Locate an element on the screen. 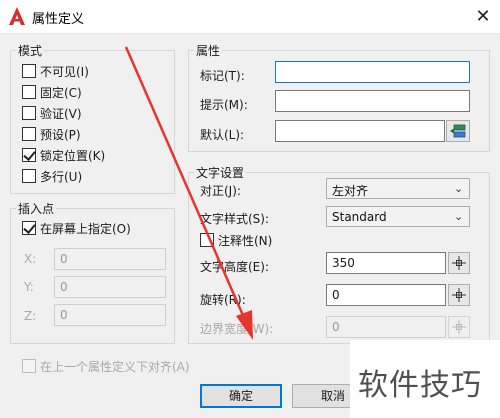  watermark-text: 软件技巧 is located at coordinates (420, 385).